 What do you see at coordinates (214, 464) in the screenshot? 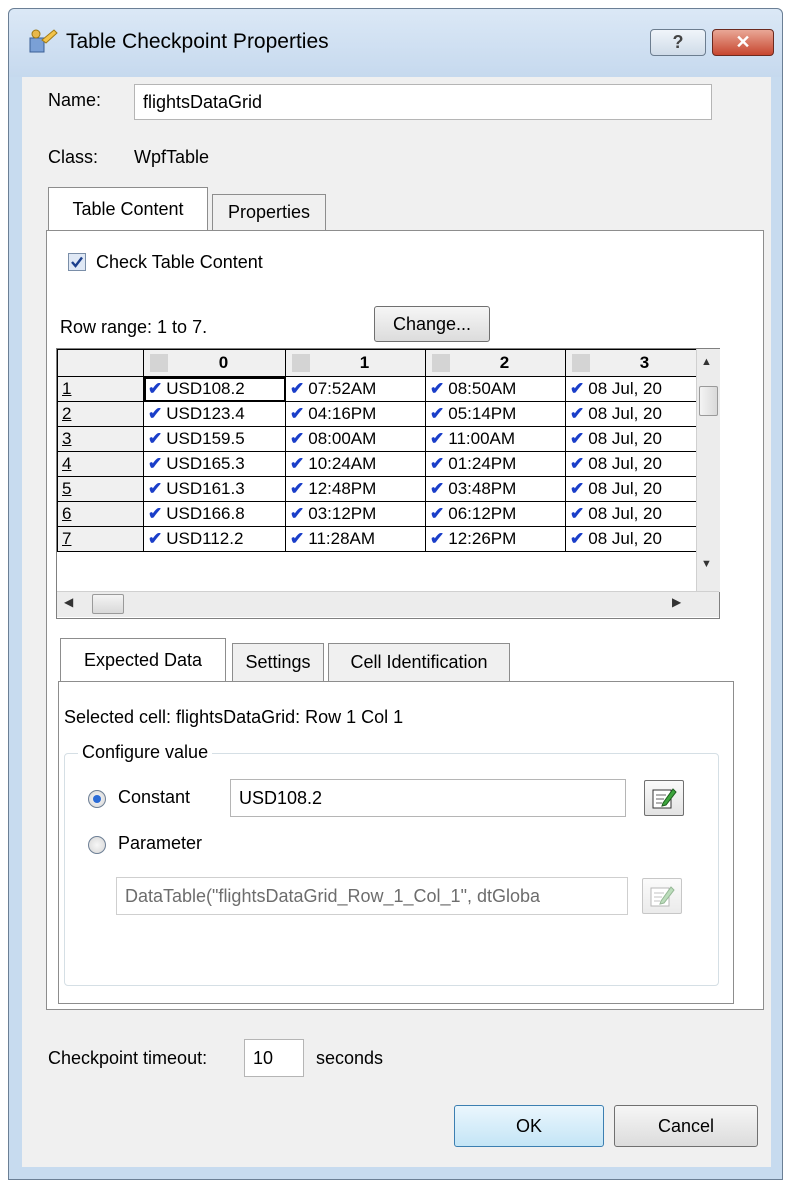
I see `grid-cell: ✔ USD165.3` at bounding box center [214, 464].